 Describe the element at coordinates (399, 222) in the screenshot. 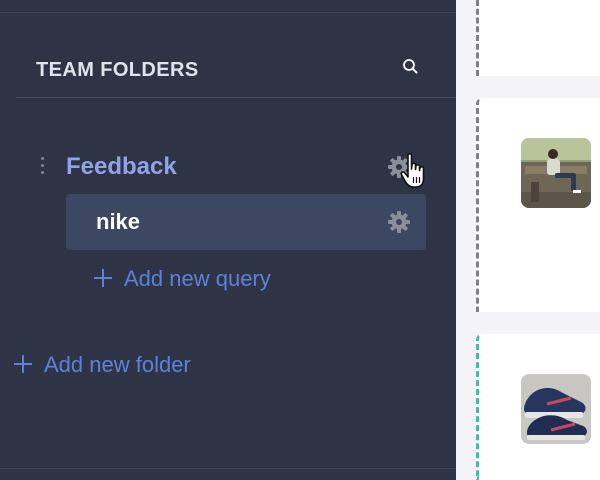

I see `query-settings-gear-icon` at that location.